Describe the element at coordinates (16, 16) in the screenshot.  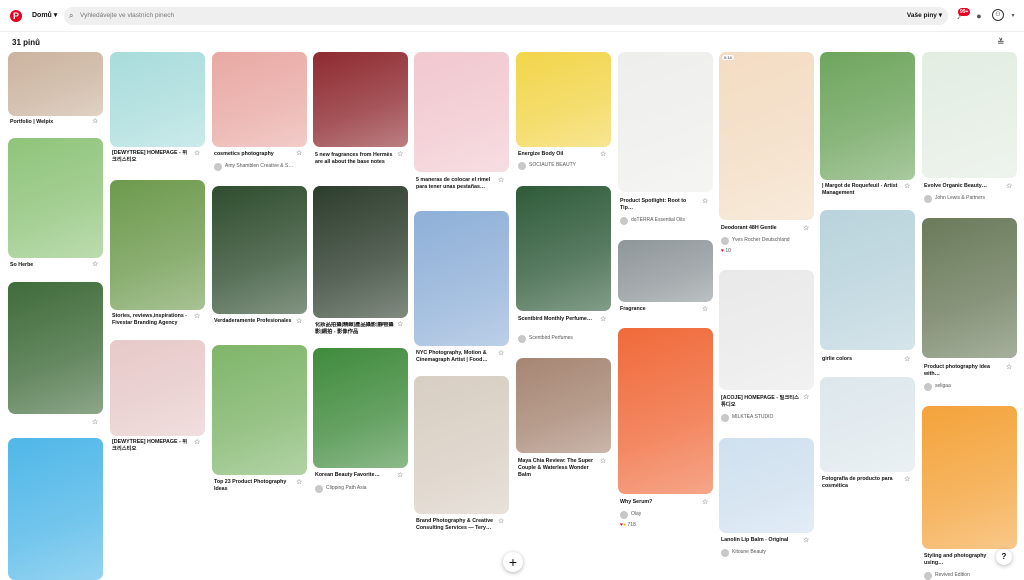
I see `pinterest-logo: P` at that location.